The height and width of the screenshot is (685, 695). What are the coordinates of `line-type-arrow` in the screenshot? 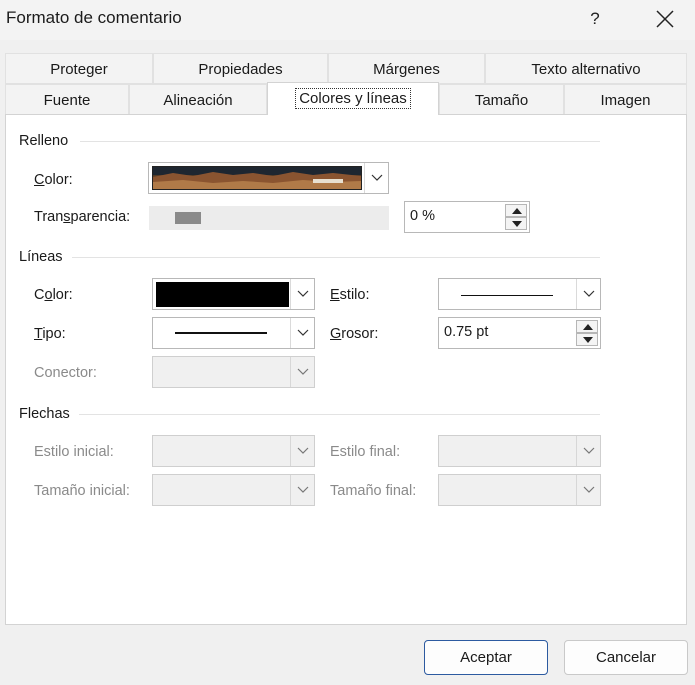 It's located at (302, 333).